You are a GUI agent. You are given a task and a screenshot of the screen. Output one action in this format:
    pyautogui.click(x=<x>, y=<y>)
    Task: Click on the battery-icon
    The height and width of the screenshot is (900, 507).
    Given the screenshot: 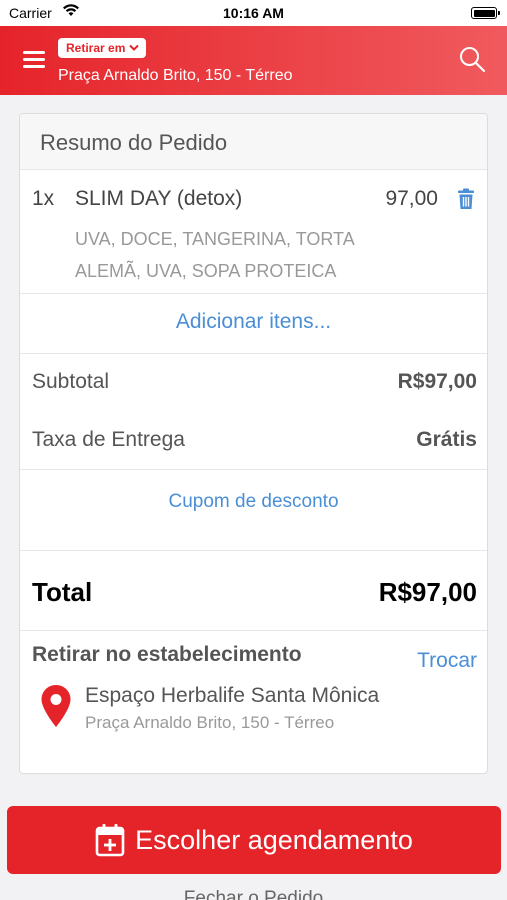 What is the action you would take?
    pyautogui.click(x=485, y=13)
    